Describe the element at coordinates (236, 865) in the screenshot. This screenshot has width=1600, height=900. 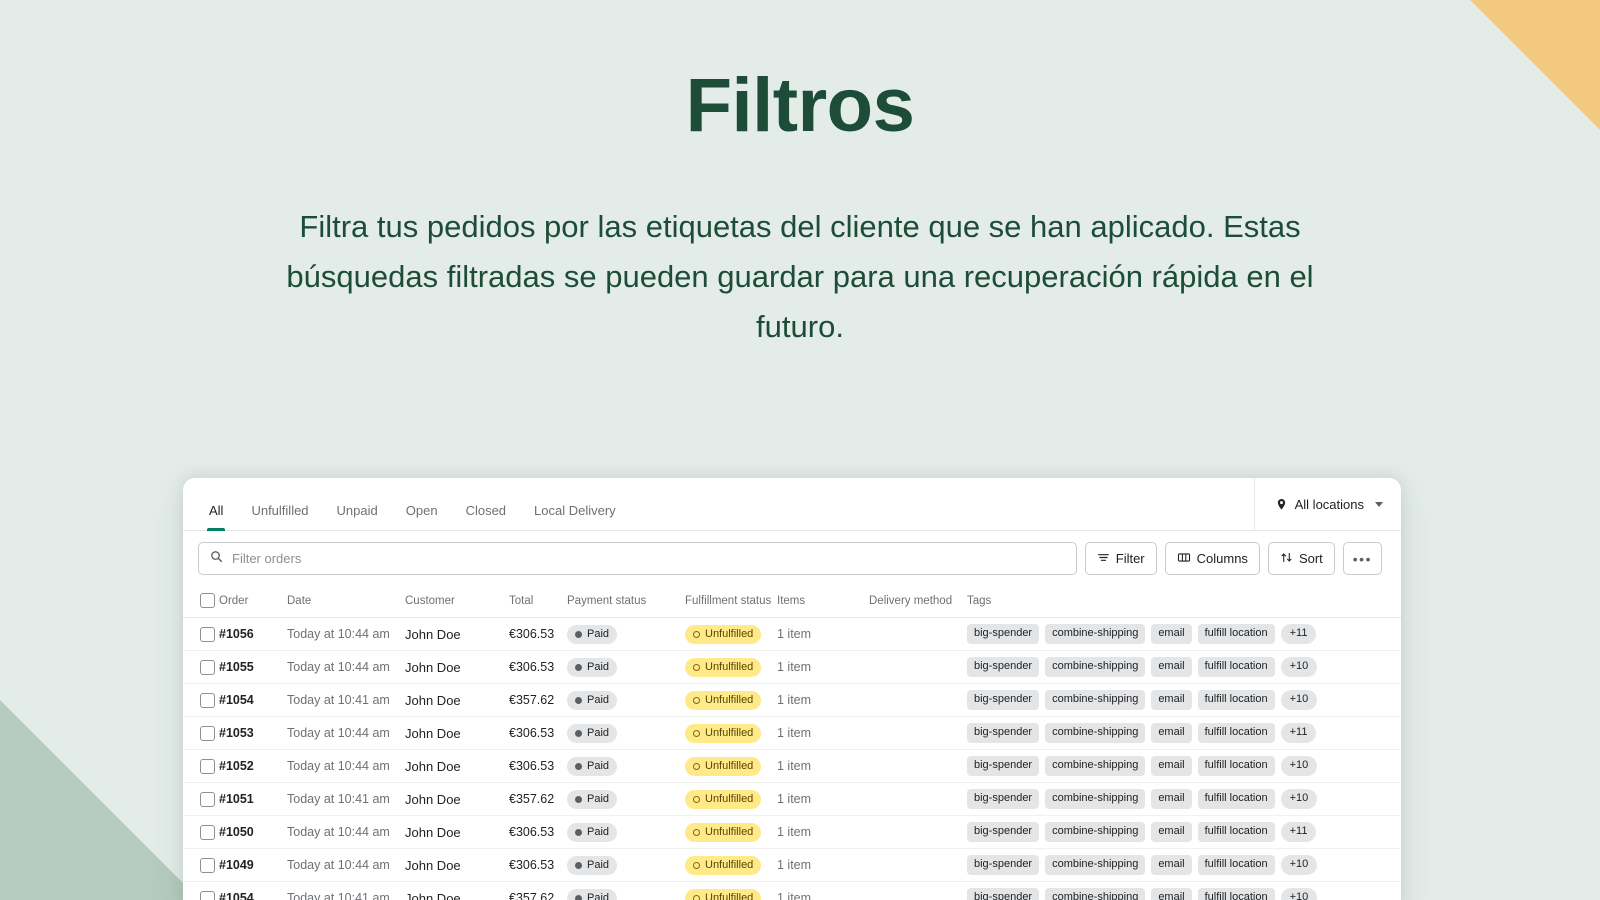
I see `order-number: #1049` at that location.